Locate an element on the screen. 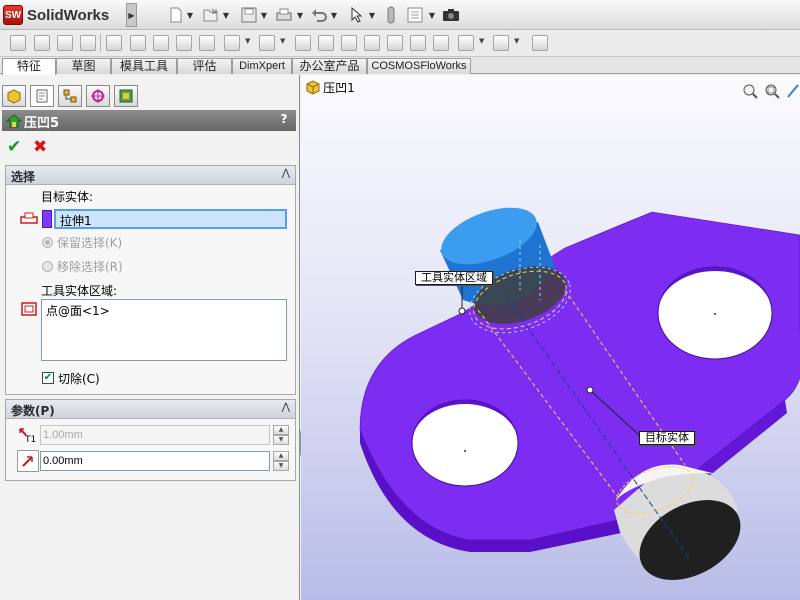 The width and height of the screenshot is (800, 600). shell-tool-icon is located at coordinates (114, 43).